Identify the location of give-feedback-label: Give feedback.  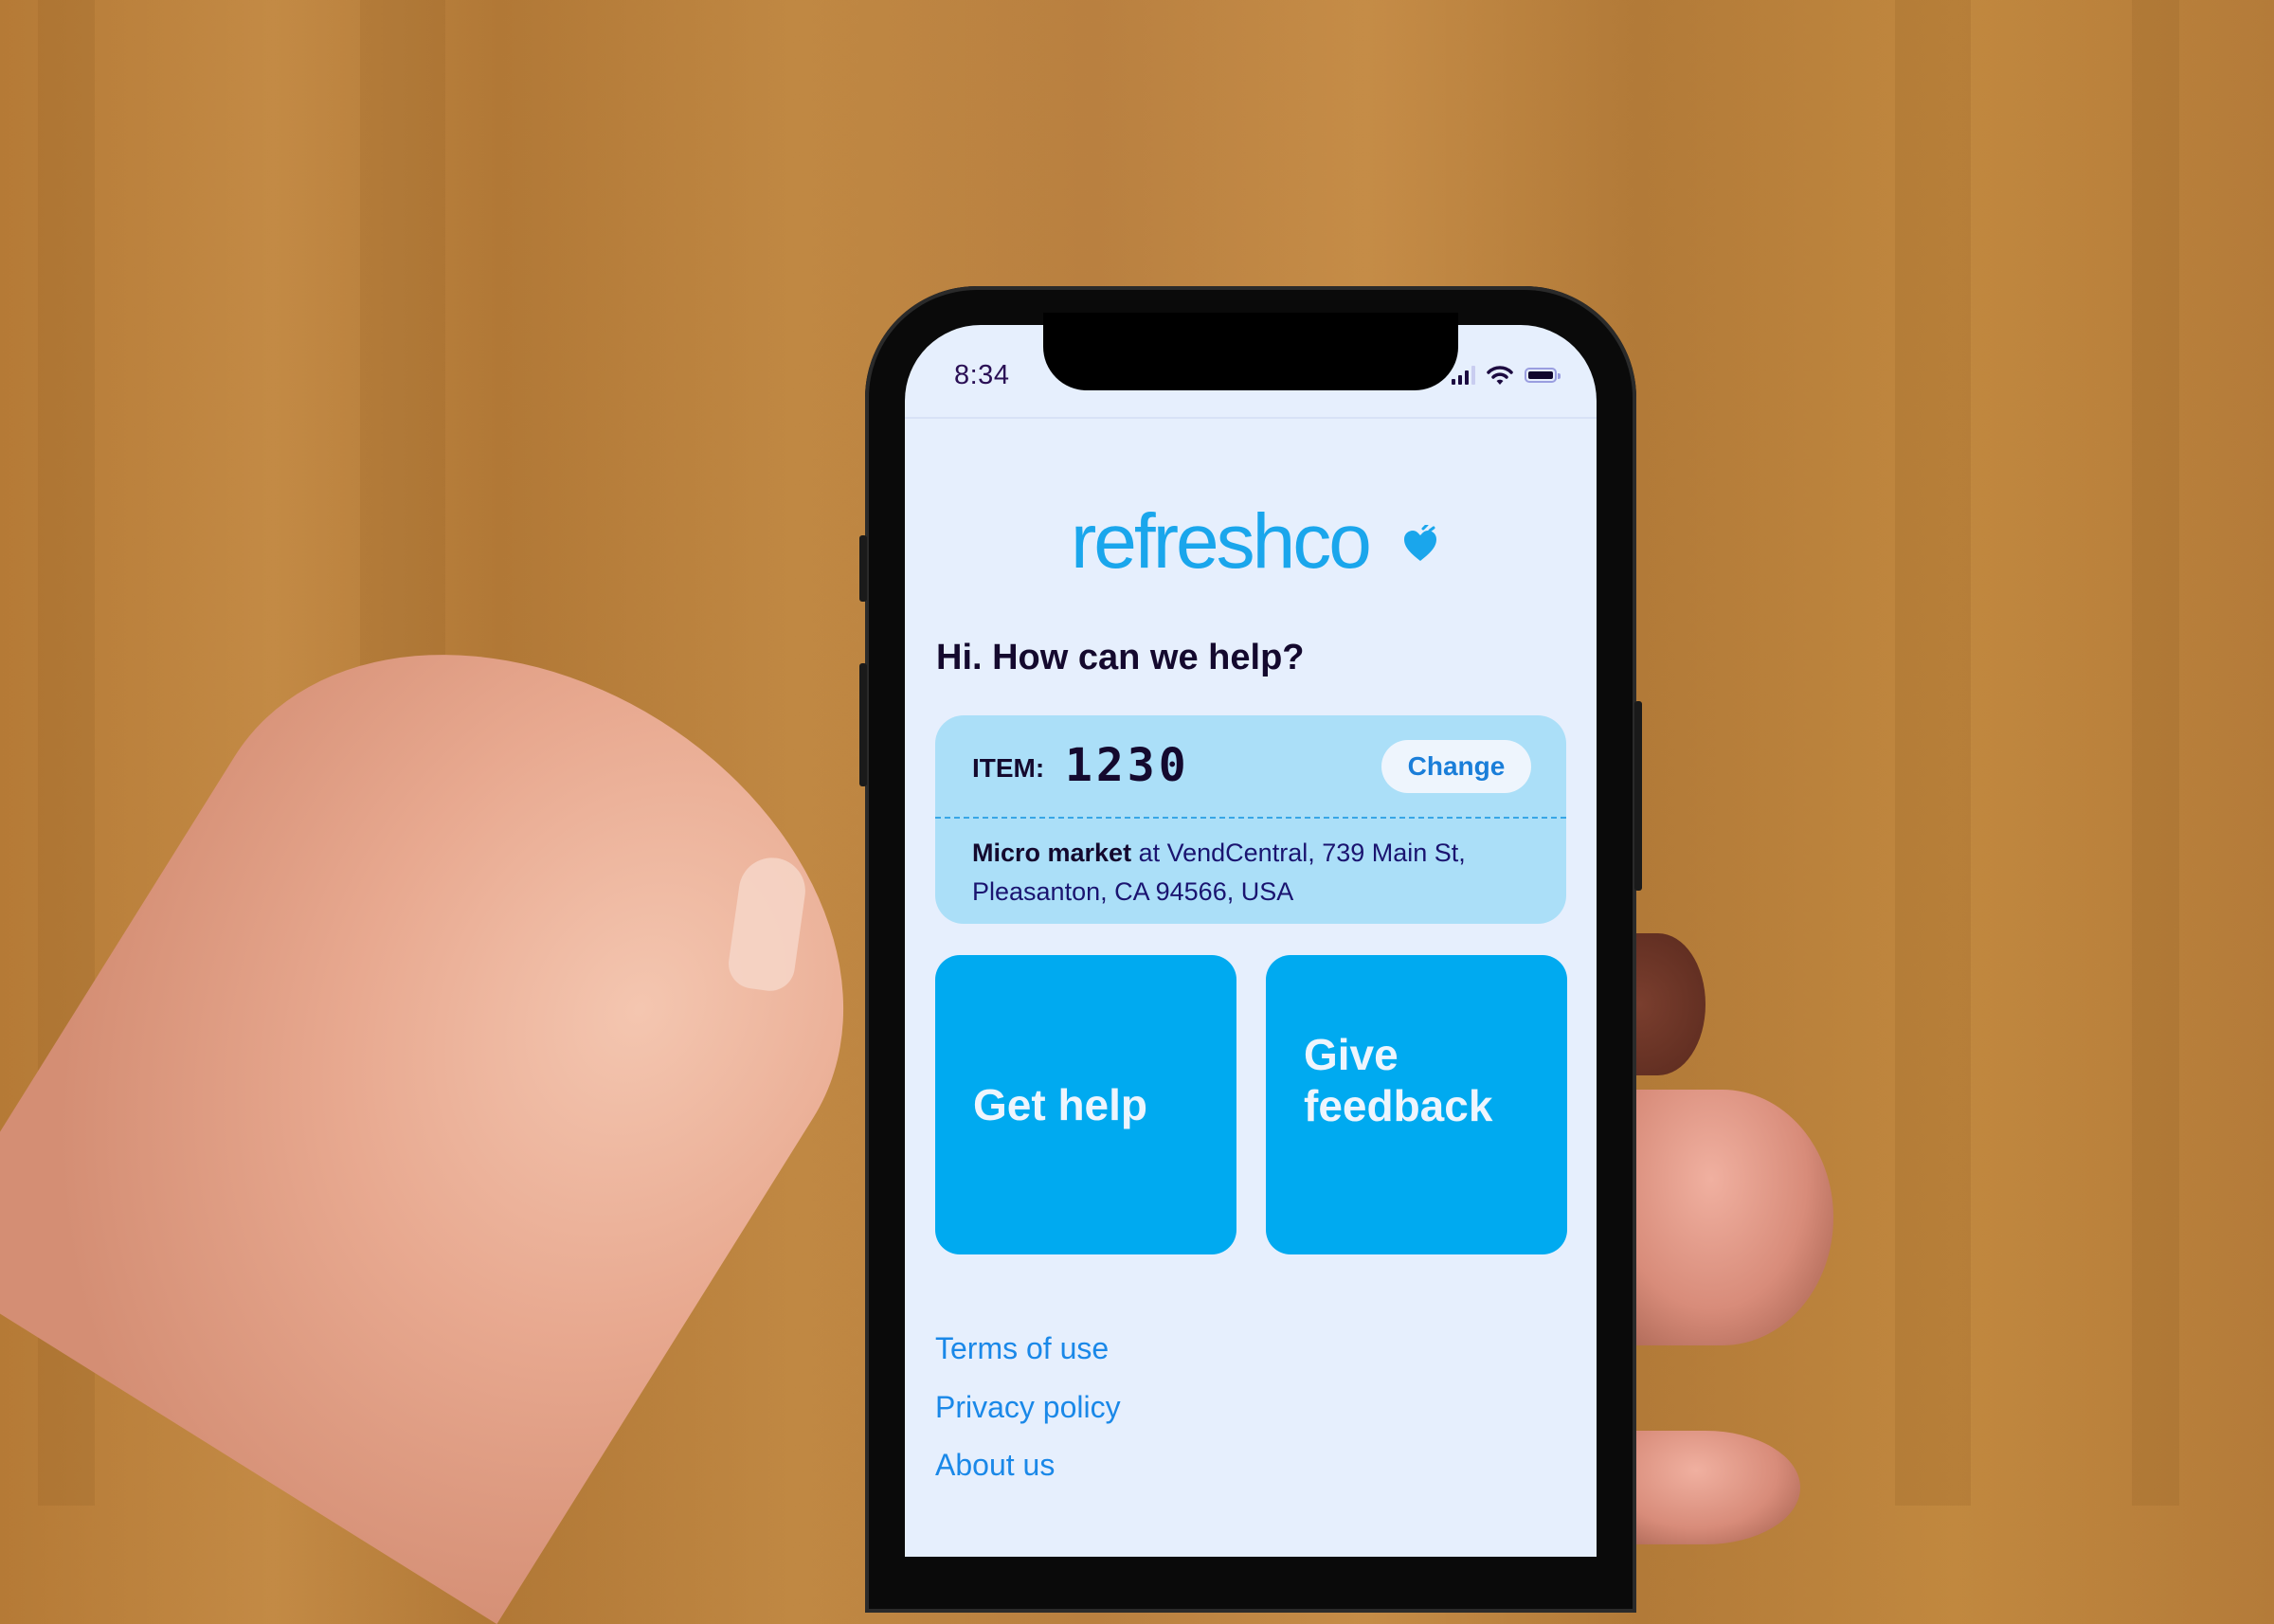
(1398, 1080).